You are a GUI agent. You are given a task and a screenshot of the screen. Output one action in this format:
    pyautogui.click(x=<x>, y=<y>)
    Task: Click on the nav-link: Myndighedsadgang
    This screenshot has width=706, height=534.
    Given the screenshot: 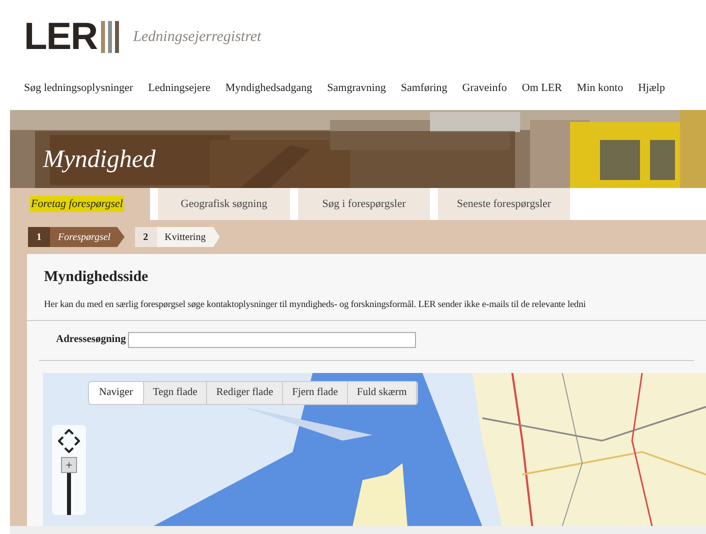 What is the action you would take?
    pyautogui.click(x=268, y=88)
    